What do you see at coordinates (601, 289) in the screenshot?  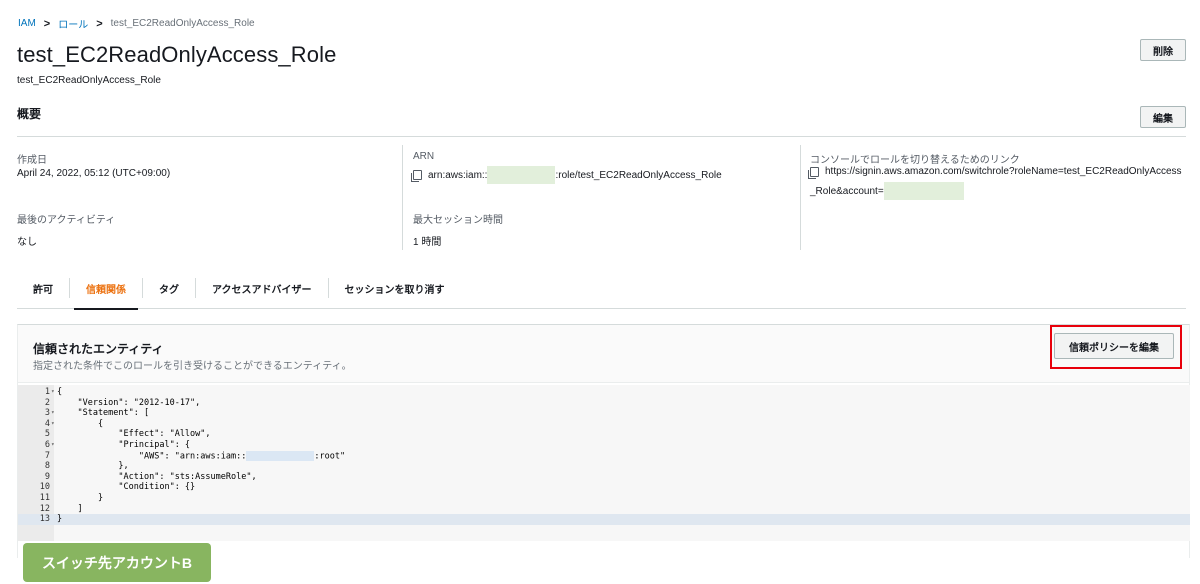 I see `tab-bar: 許可 信頼関係 タグ アクセスアドバイザー セッションを取り消す` at bounding box center [601, 289].